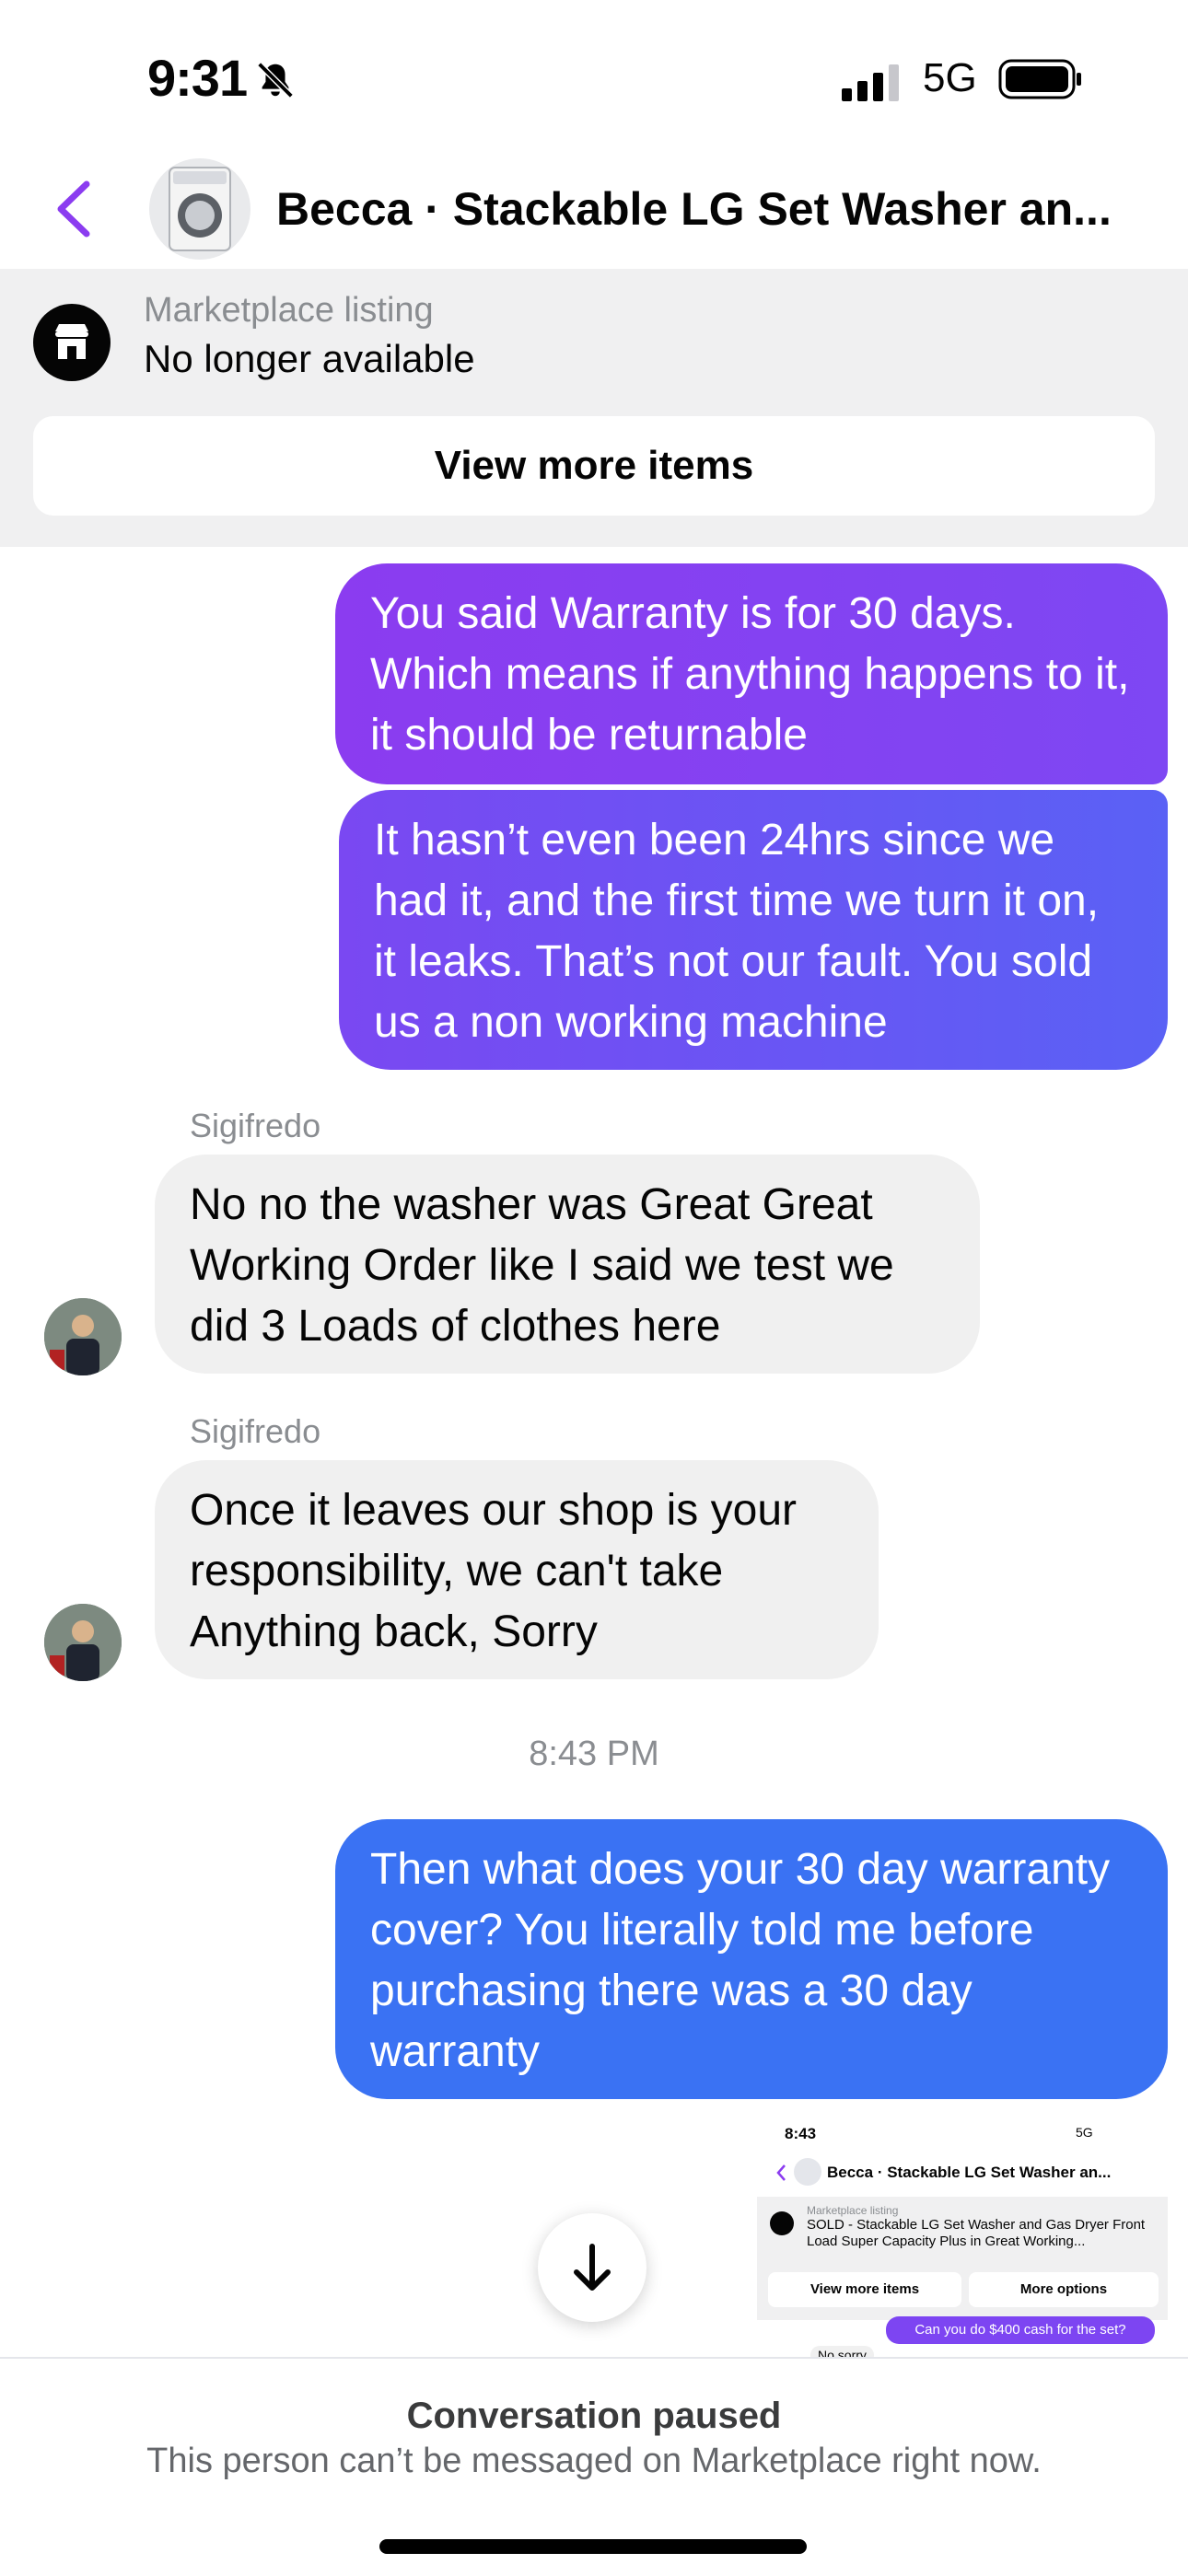 The width and height of the screenshot is (1188, 2576). I want to click on listing-status: No longer available, so click(309, 358).